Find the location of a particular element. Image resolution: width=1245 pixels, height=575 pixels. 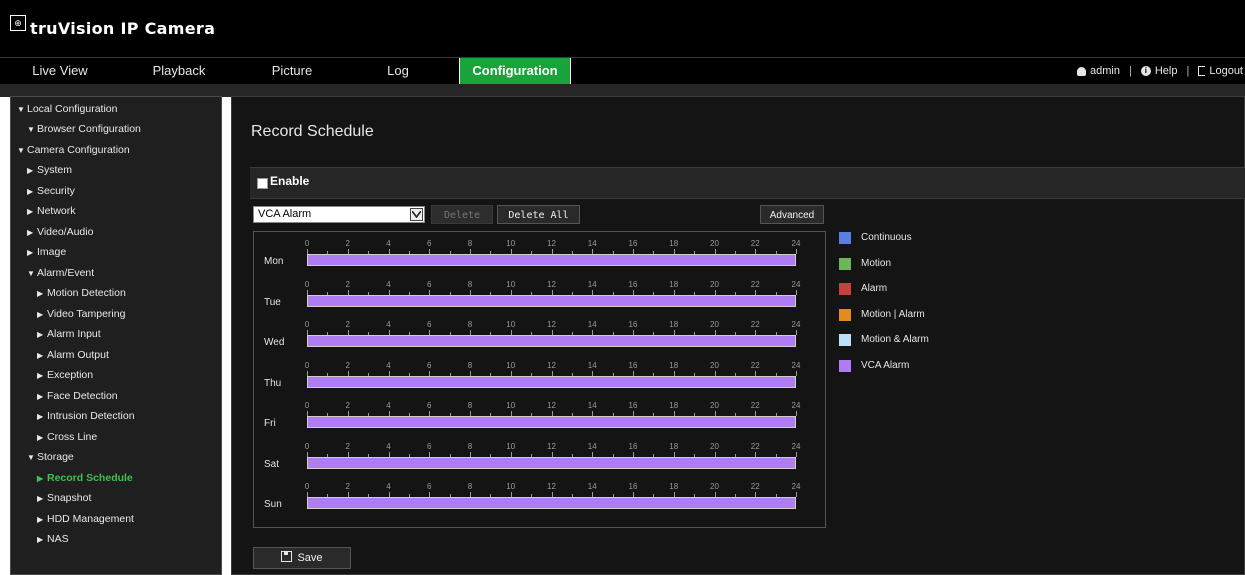

tree-security: ▶ Security is located at coordinates (51, 191).